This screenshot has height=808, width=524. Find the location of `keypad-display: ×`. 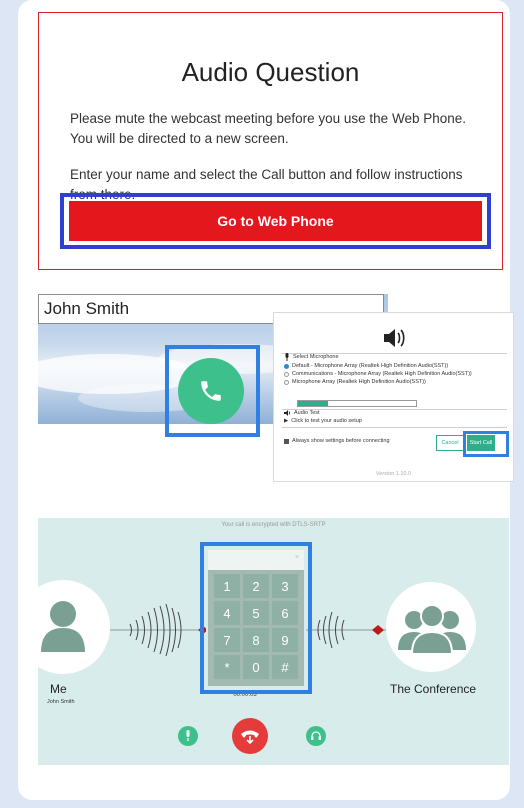

keypad-display: × is located at coordinates (256, 560).